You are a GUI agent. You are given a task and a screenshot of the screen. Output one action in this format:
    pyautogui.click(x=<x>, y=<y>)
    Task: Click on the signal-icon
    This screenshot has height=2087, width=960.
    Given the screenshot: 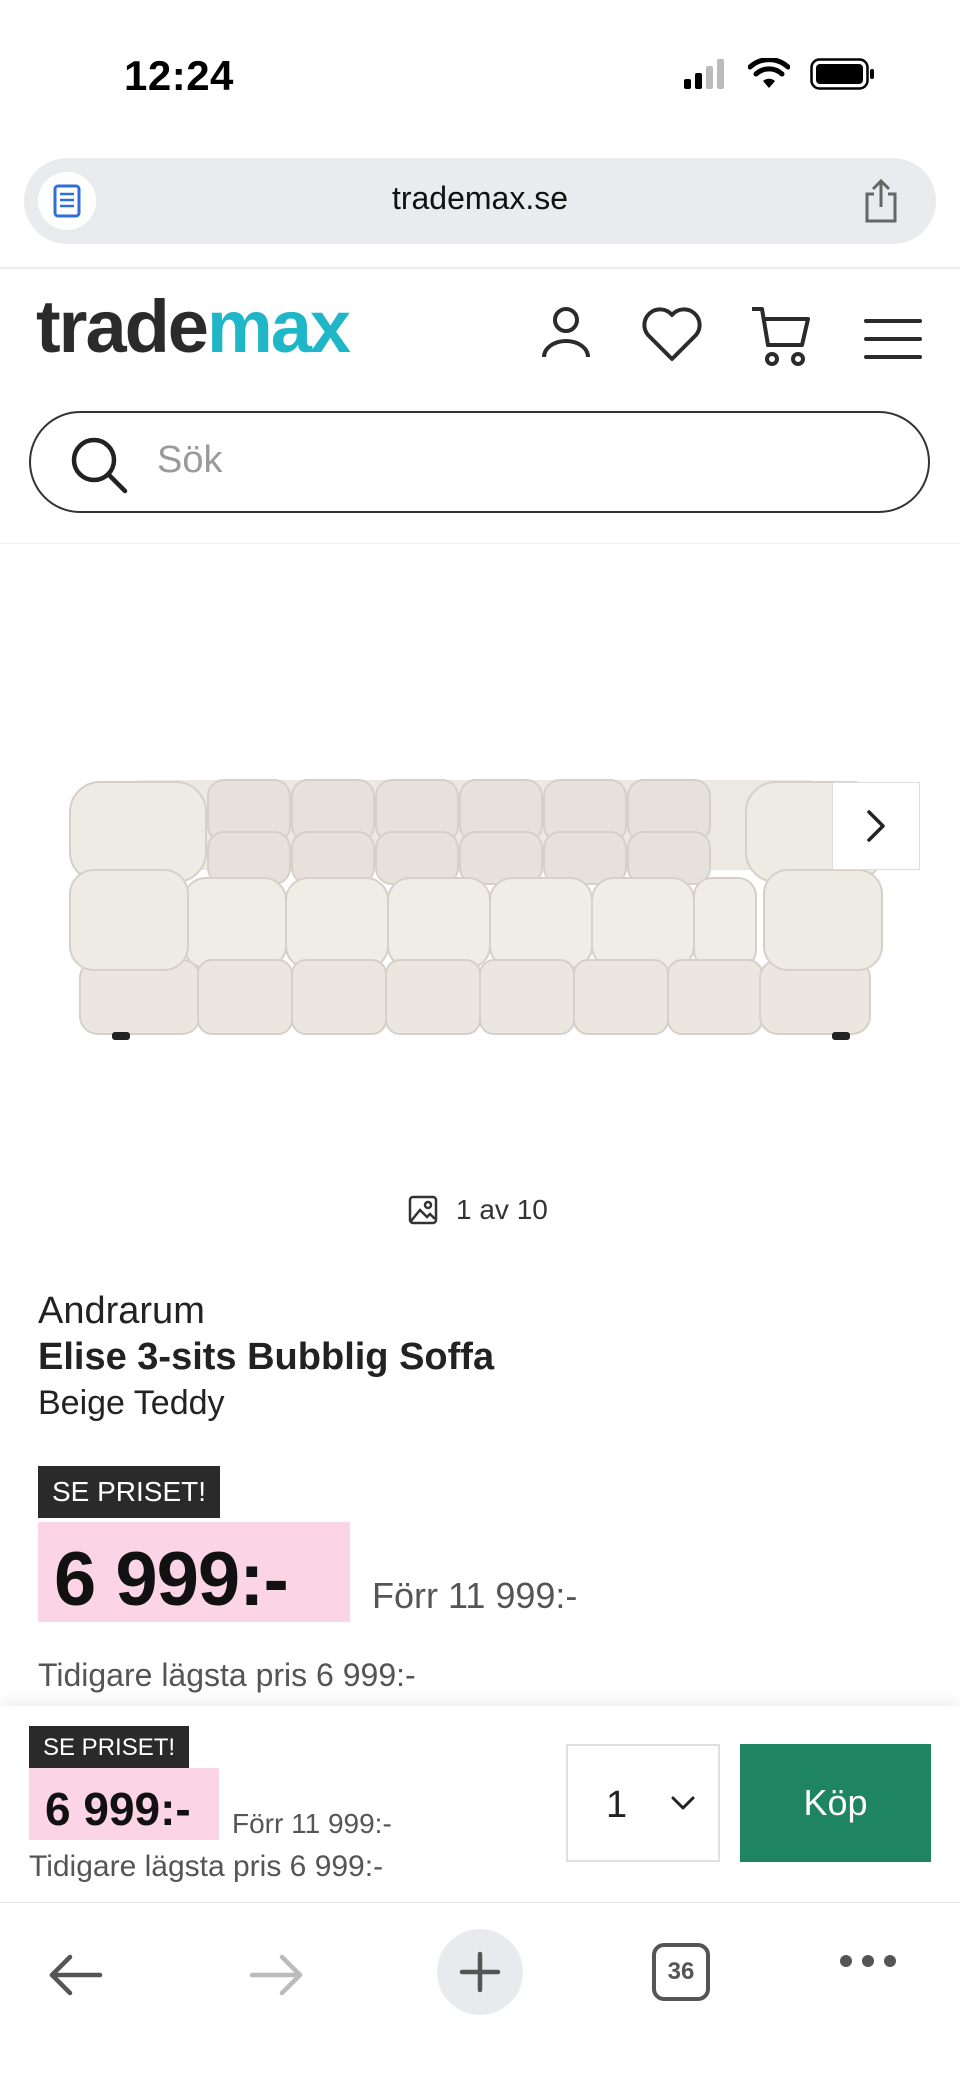 What is the action you would take?
    pyautogui.click(x=704, y=74)
    